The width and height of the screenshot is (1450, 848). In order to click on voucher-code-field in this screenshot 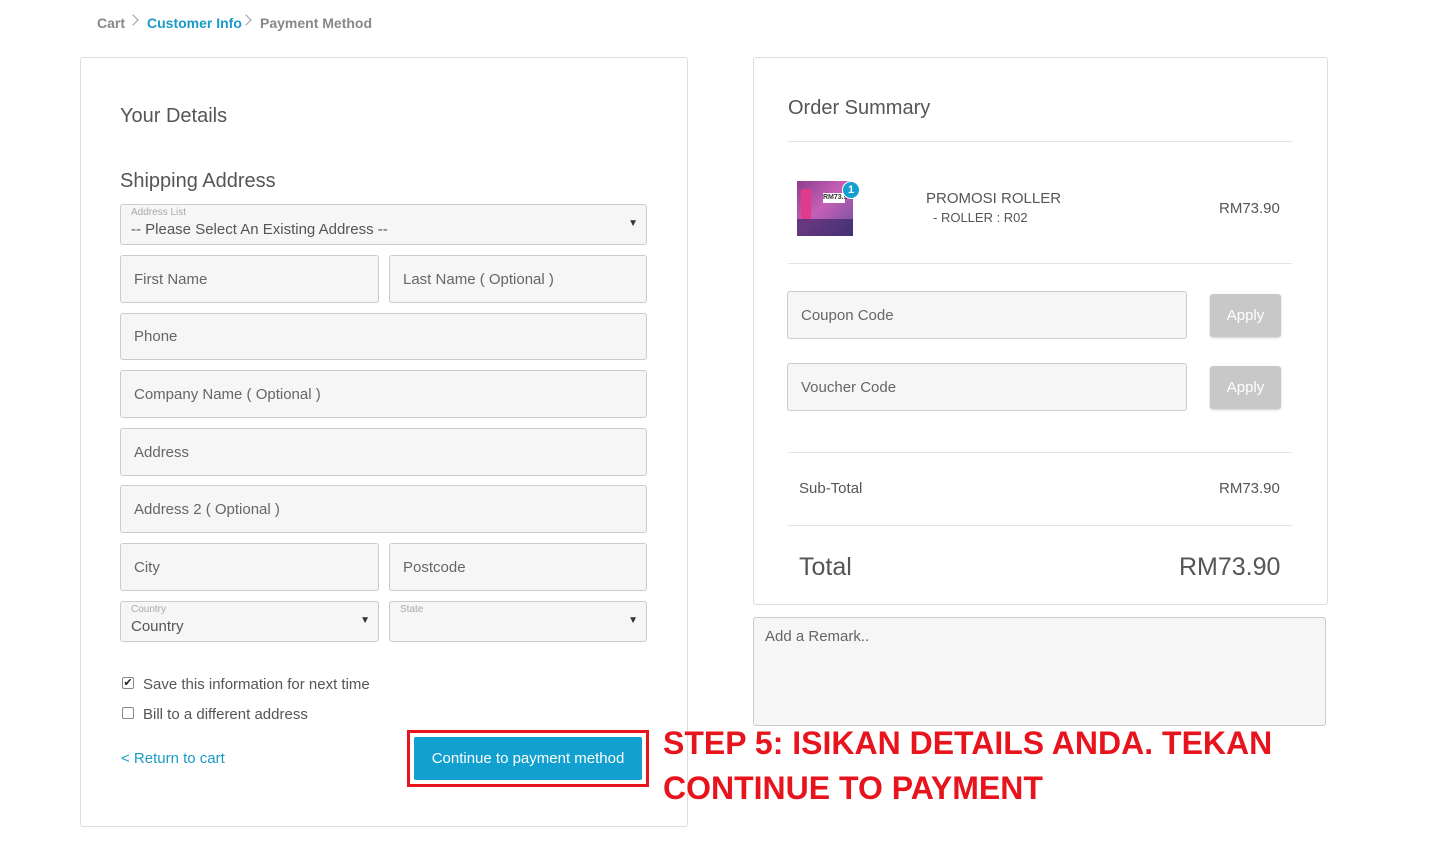, I will do `click(987, 387)`.